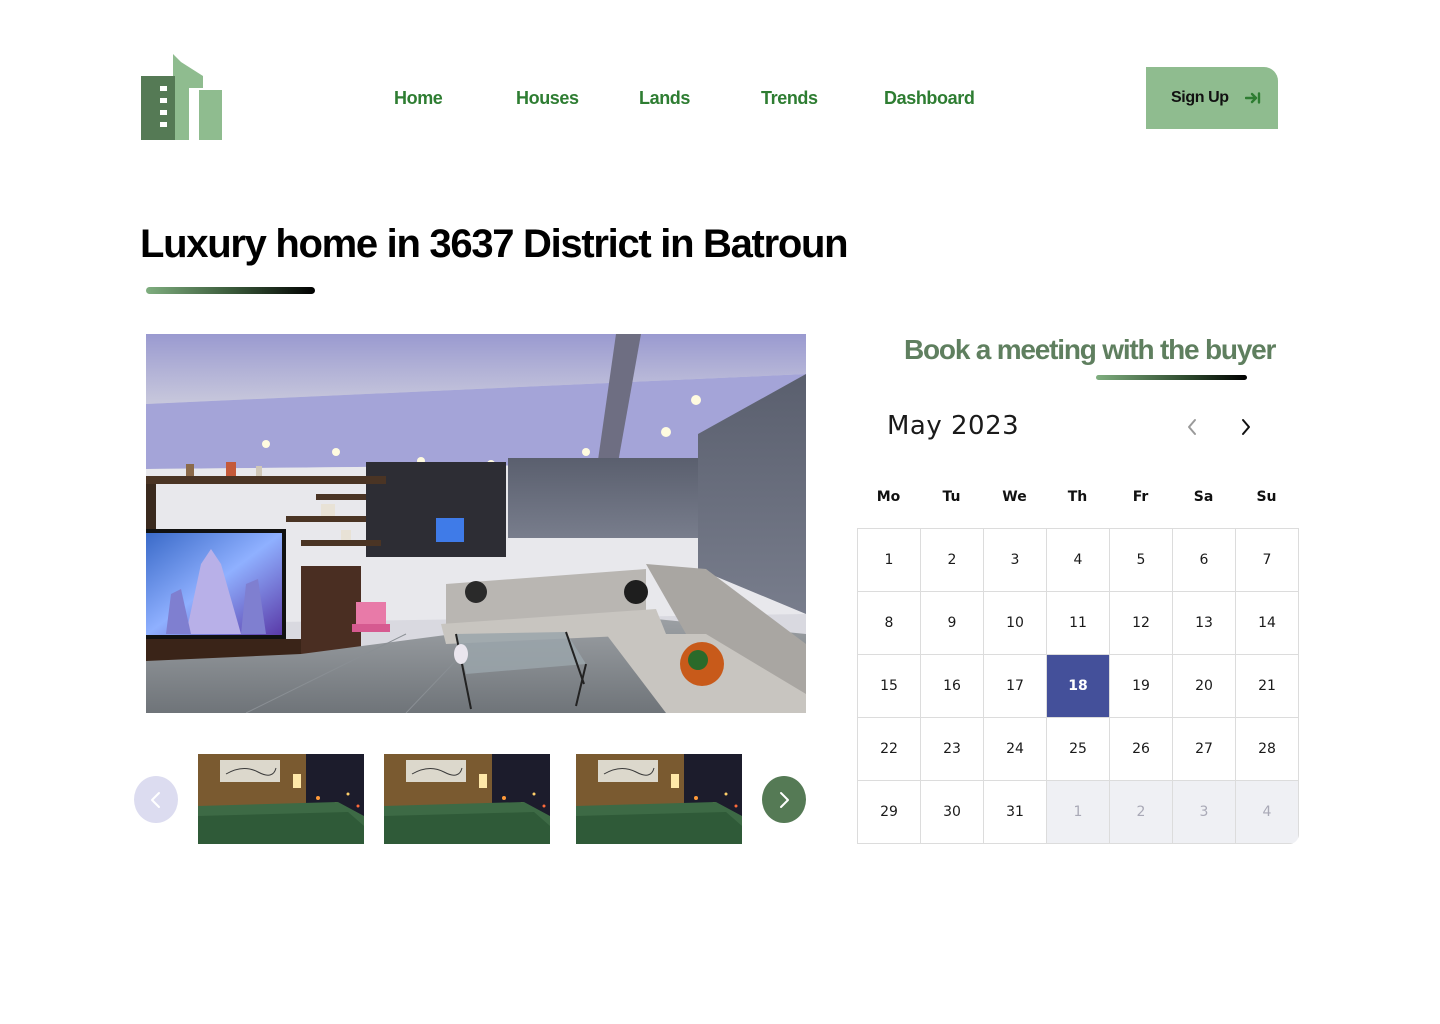  Describe the element at coordinates (889, 749) in the screenshot. I see `calendar-day: 22` at that location.